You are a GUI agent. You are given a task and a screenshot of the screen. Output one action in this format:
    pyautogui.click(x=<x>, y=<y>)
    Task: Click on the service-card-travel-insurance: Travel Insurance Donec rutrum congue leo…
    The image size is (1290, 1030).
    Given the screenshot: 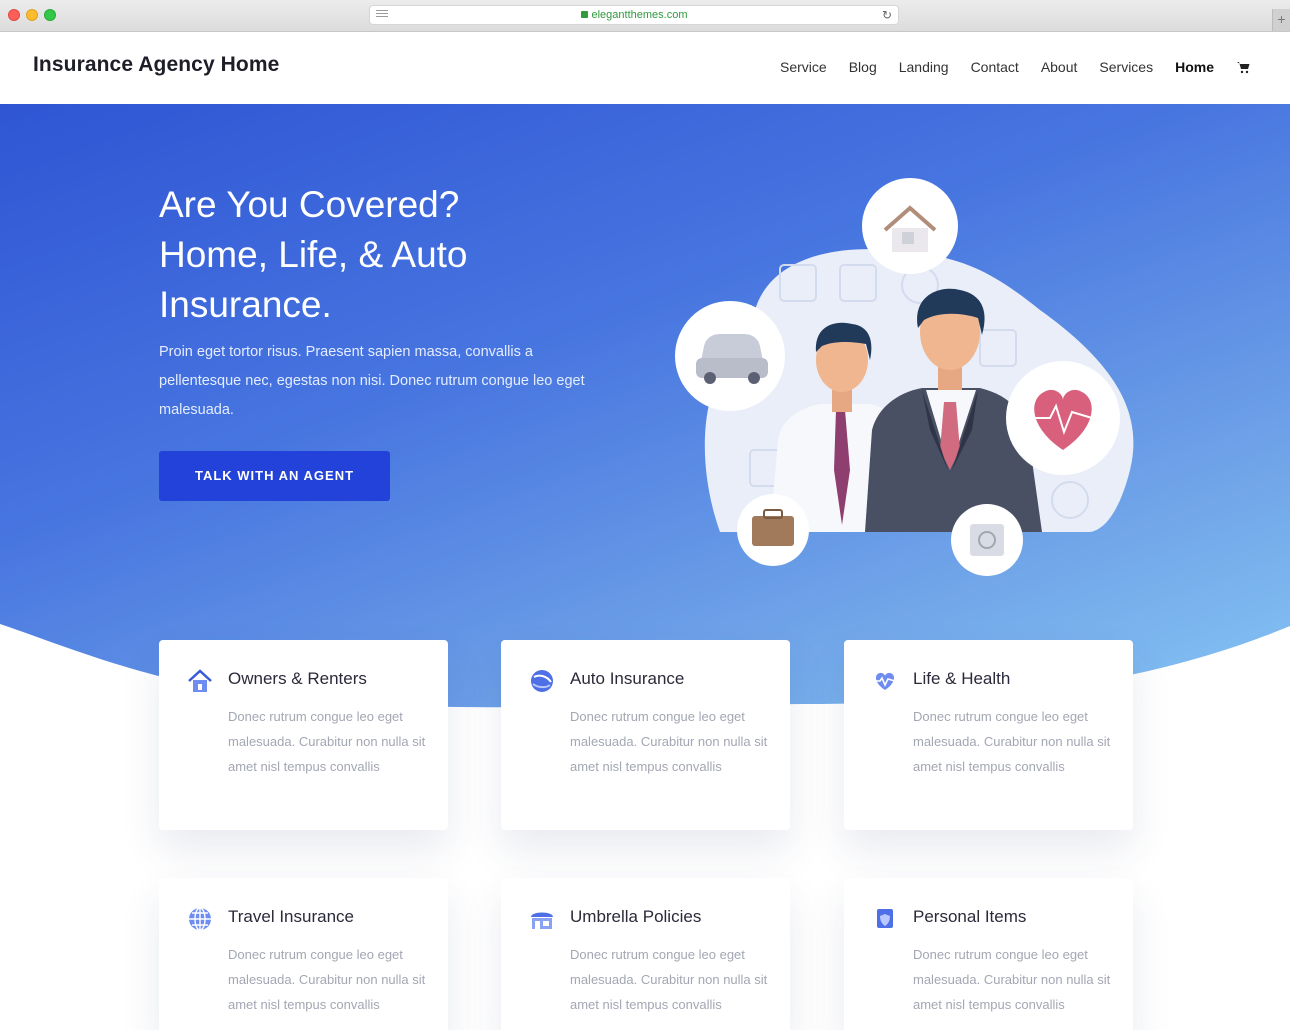 What is the action you would take?
    pyautogui.click(x=303, y=954)
    